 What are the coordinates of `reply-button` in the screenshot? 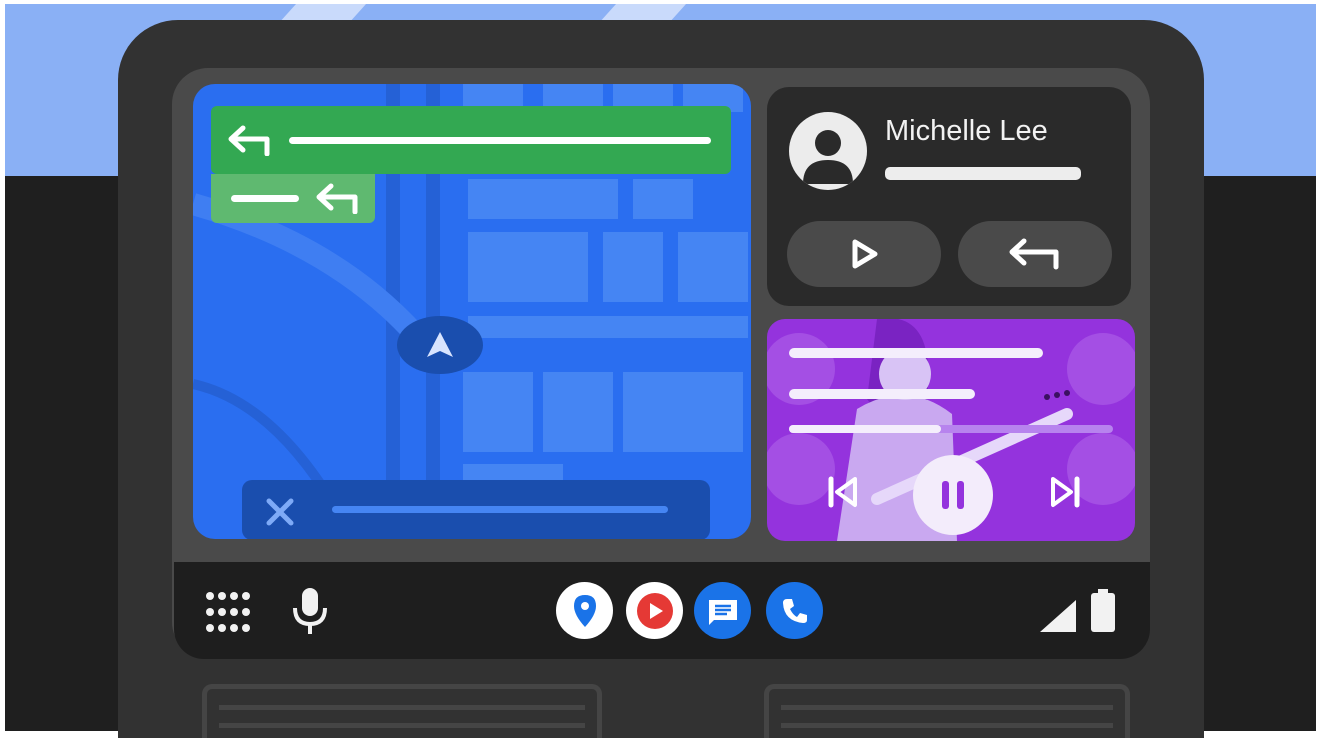 It's located at (1035, 254).